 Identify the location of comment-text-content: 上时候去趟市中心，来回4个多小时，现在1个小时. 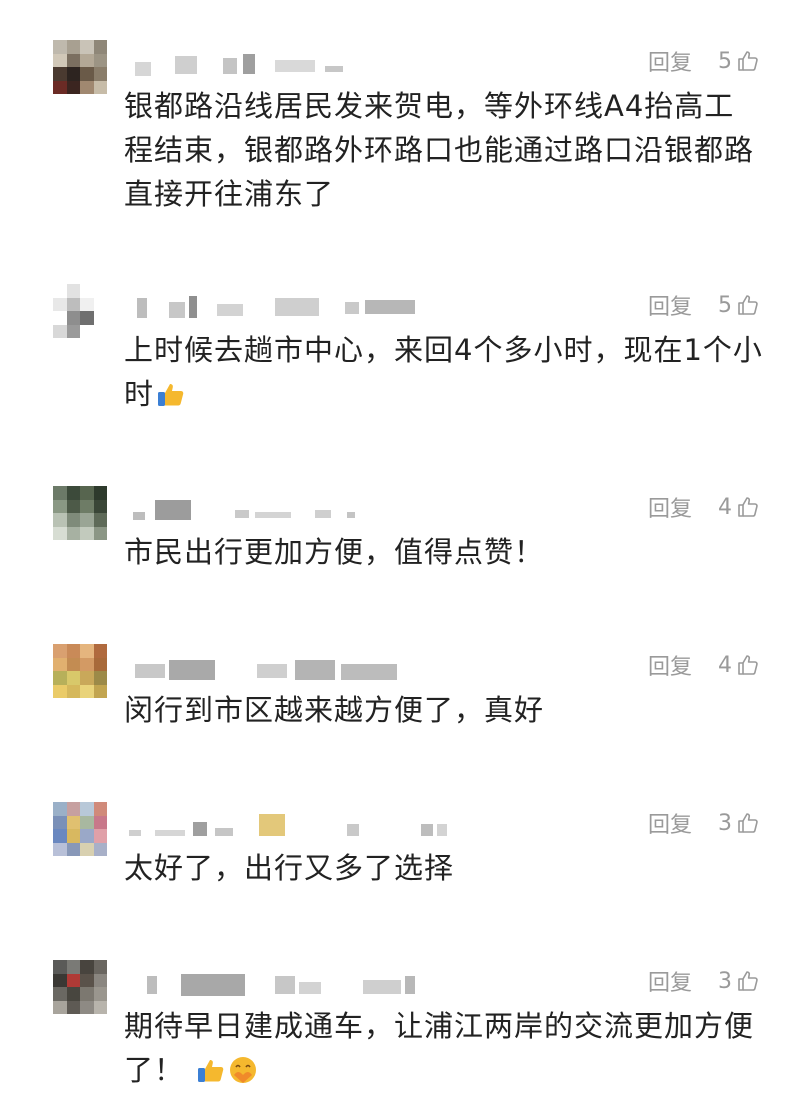
(443, 372).